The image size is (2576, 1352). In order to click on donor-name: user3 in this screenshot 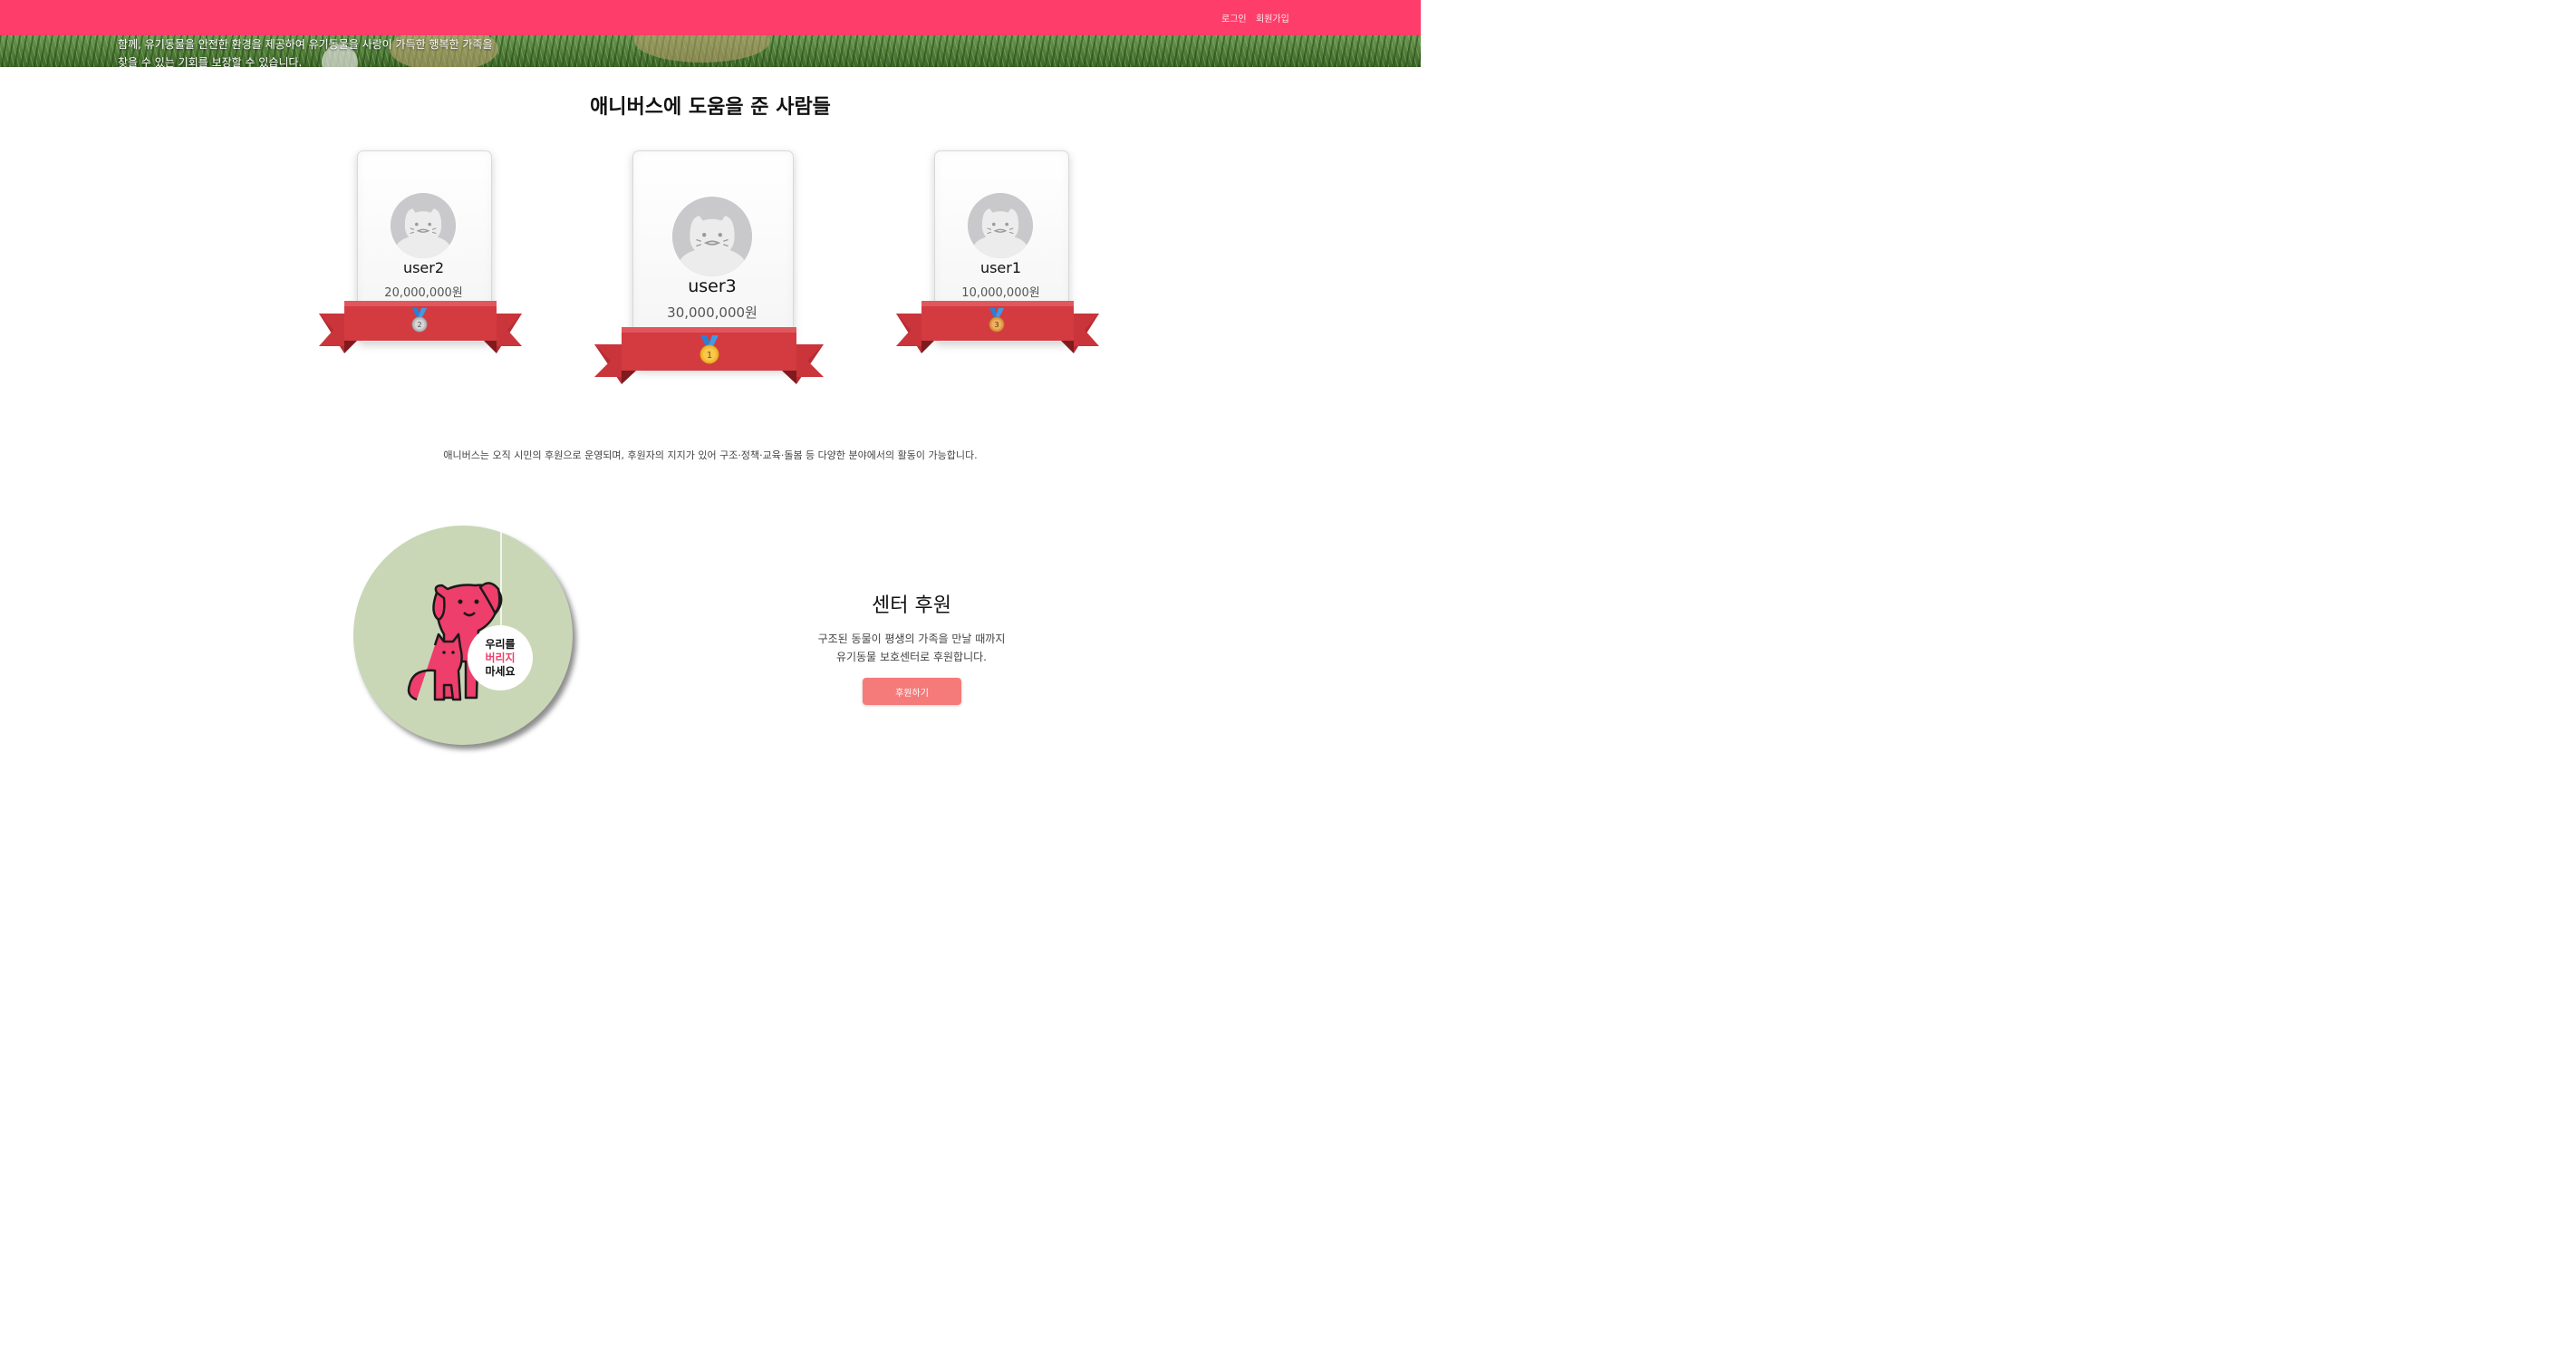, I will do `click(712, 286)`.